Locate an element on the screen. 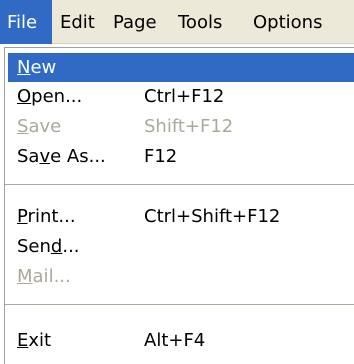  menu-item-save: Save Shift+F12 is located at coordinates (181, 126).